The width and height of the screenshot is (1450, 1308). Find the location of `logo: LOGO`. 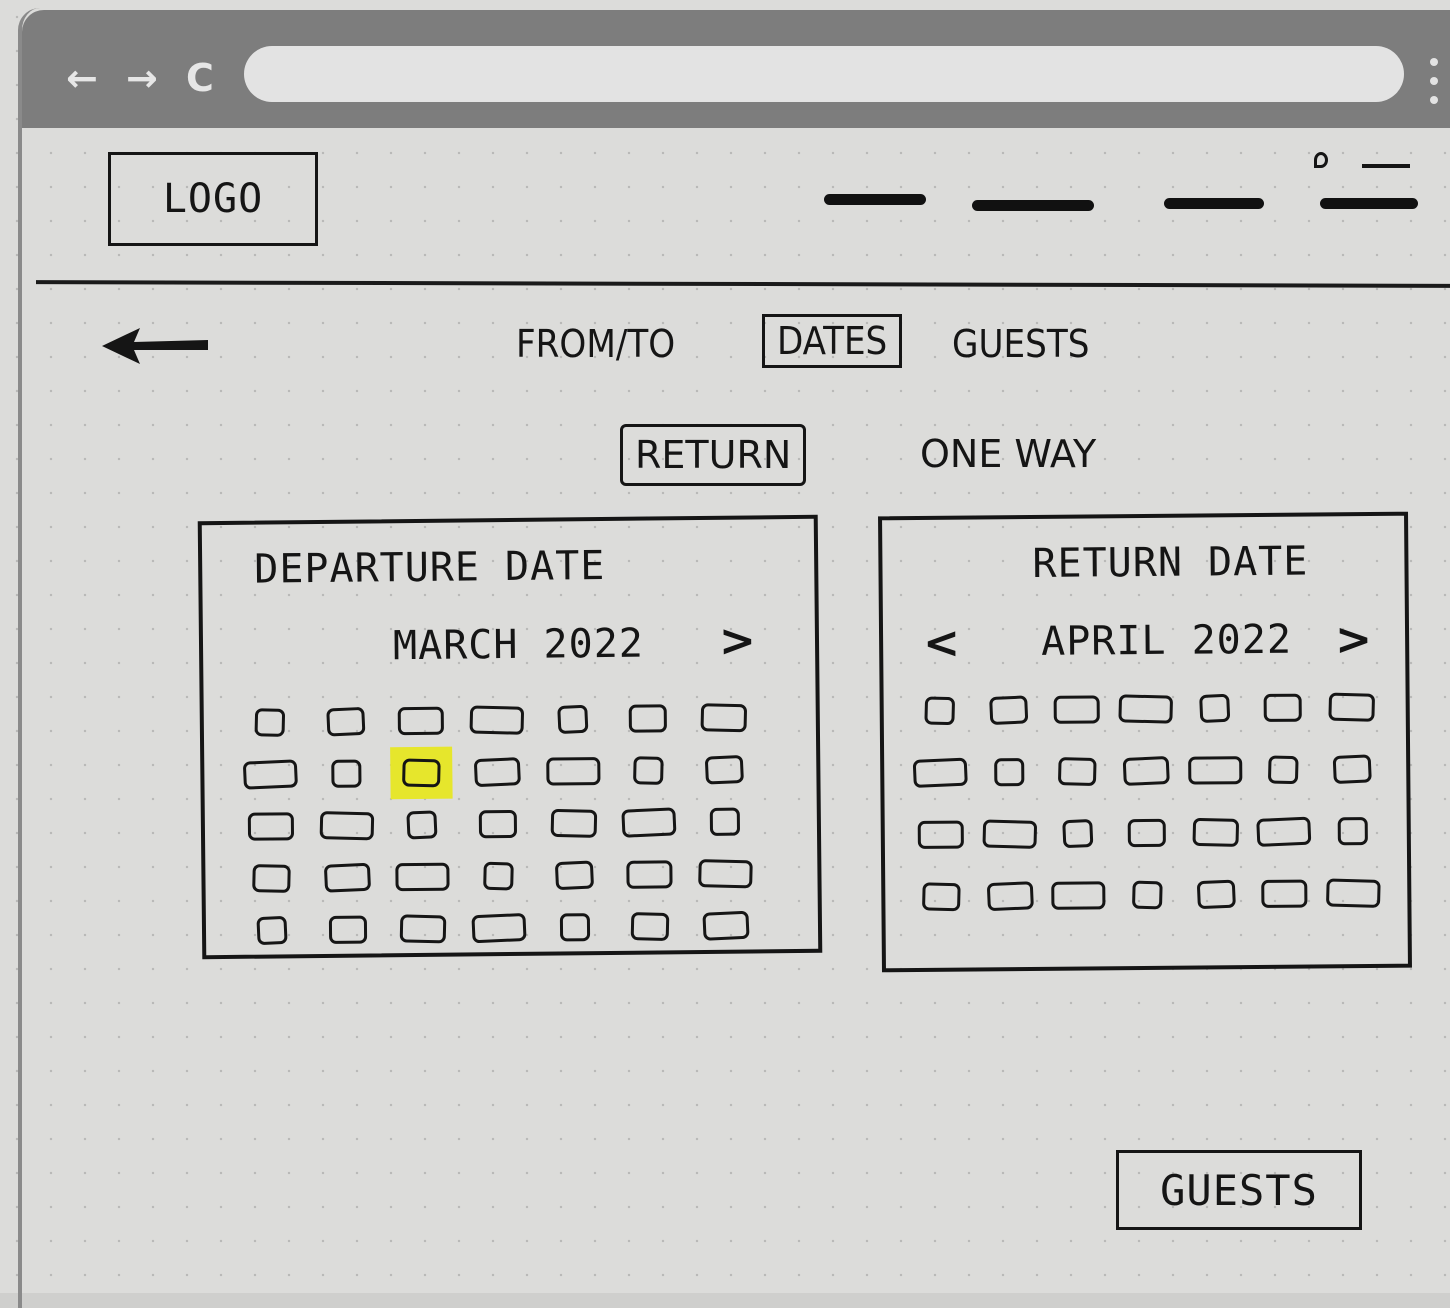

logo: LOGO is located at coordinates (213, 199).